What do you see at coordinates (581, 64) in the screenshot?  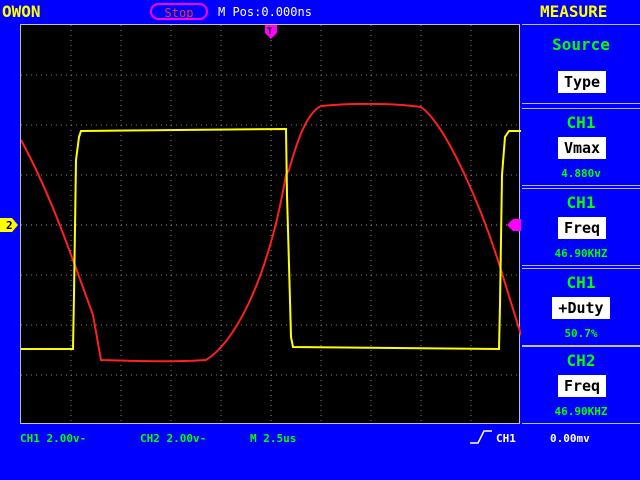 I see `source-type-box: Source Type` at bounding box center [581, 64].